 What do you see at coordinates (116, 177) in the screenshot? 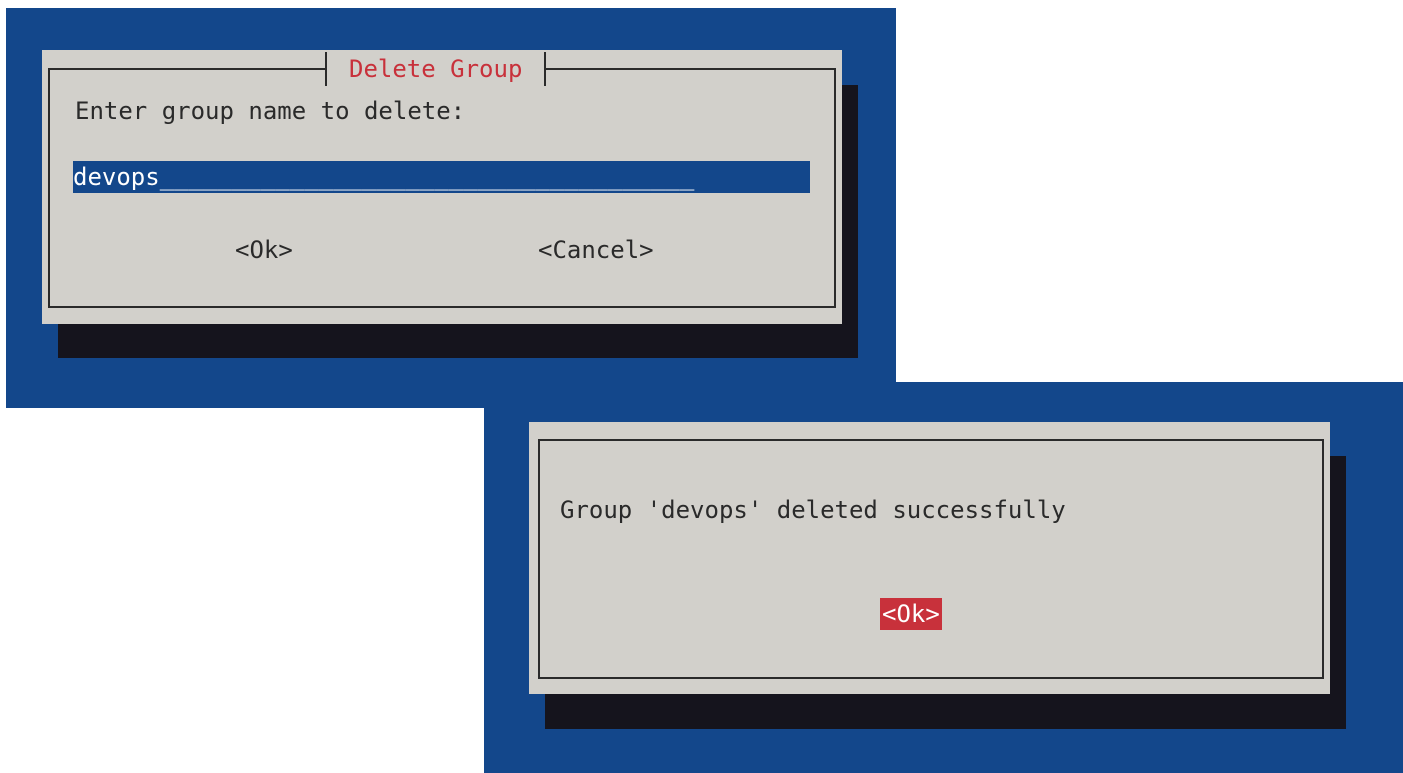
I see `group-name-input-value: devops` at bounding box center [116, 177].